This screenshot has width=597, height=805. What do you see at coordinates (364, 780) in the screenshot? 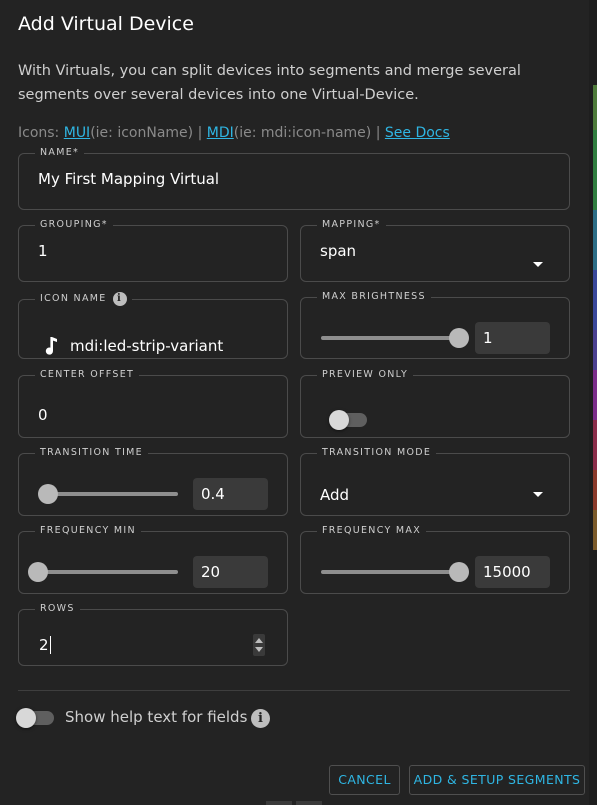
I see `cancel-button: CANCEL` at bounding box center [364, 780].